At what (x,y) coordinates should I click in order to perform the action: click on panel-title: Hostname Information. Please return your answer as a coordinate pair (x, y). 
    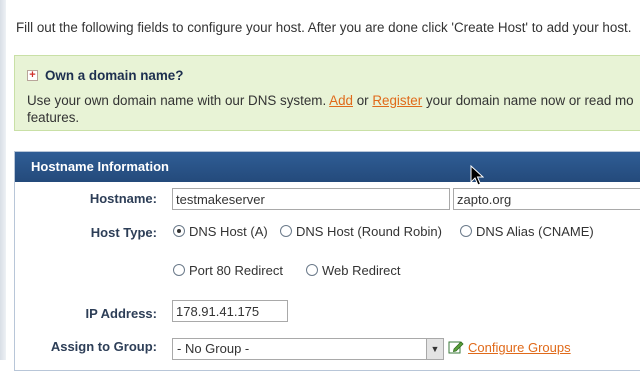
    Looking at the image, I should click on (327, 167).